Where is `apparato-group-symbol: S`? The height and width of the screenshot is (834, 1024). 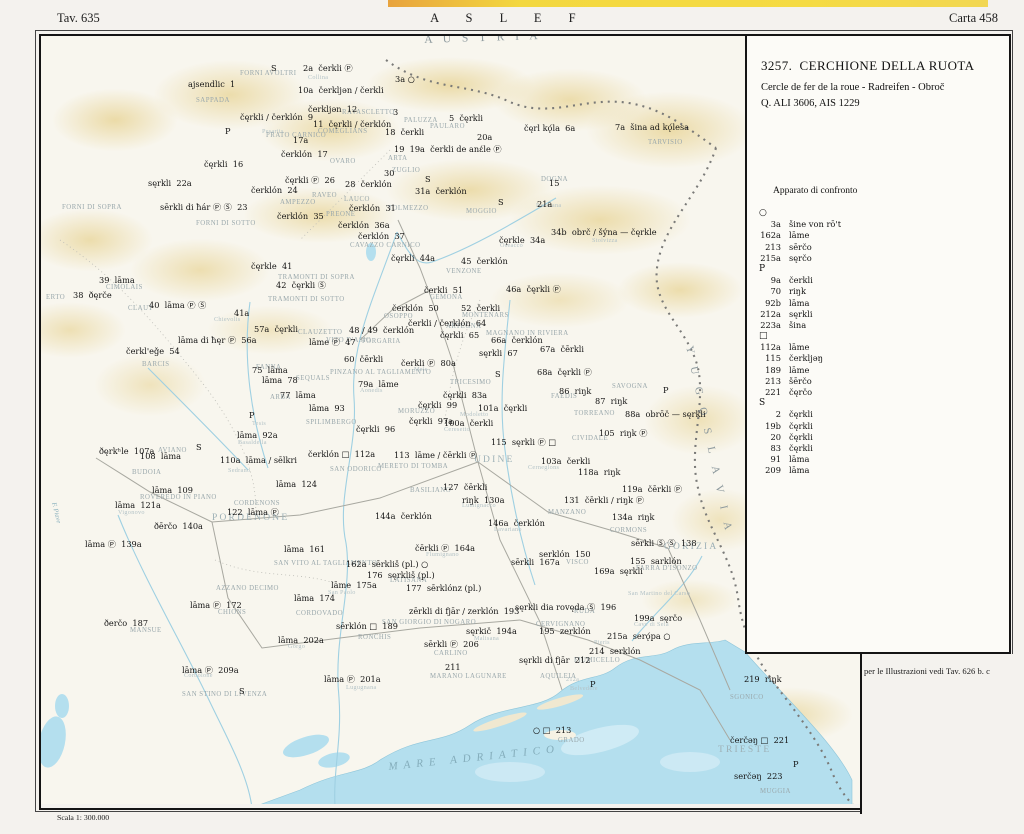
apparato-group-symbol: S is located at coordinates (762, 403).